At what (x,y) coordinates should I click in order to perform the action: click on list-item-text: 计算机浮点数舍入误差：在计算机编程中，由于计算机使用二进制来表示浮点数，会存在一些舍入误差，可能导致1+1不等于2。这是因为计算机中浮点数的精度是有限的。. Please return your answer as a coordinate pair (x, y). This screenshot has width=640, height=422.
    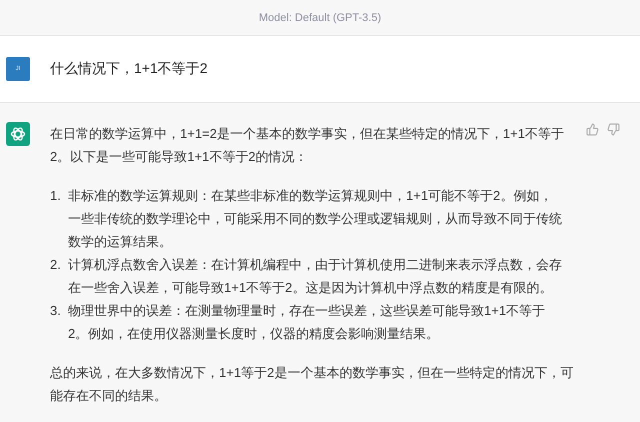
    Looking at the image, I should click on (315, 276).